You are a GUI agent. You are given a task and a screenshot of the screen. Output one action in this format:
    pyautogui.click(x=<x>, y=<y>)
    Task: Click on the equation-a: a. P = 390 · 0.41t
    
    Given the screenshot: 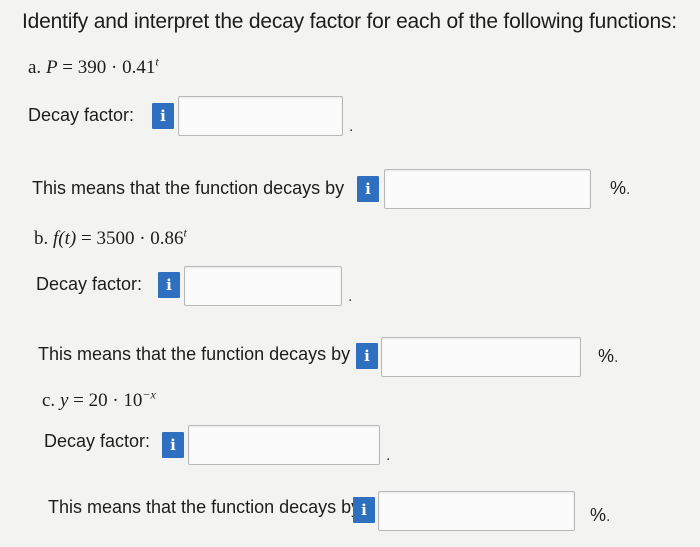 What is the action you would take?
    pyautogui.click(x=93, y=66)
    